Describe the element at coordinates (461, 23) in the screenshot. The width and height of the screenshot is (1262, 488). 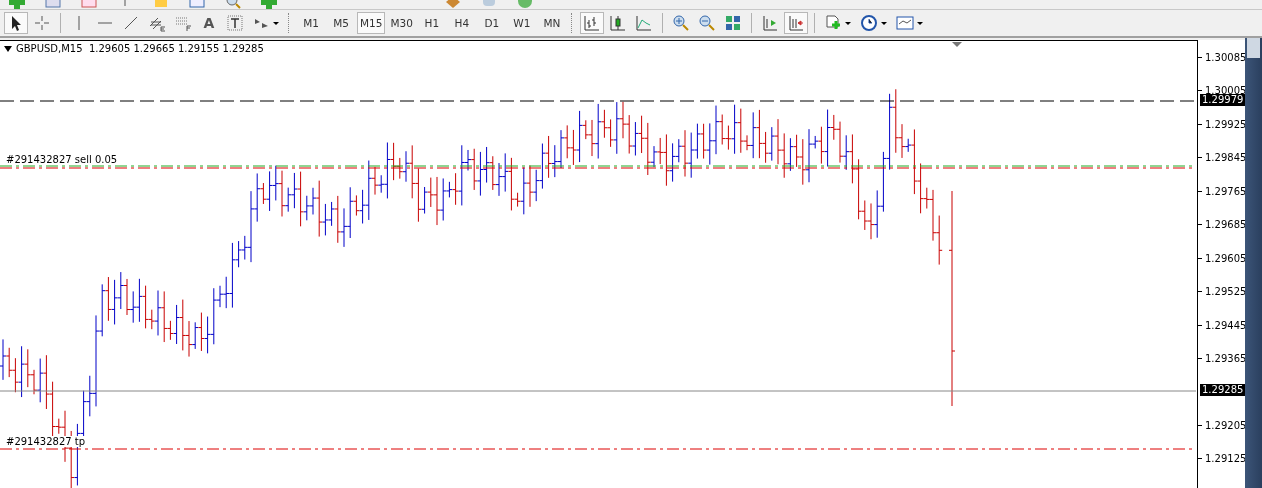
I see `timeframe-button: H4` at that location.